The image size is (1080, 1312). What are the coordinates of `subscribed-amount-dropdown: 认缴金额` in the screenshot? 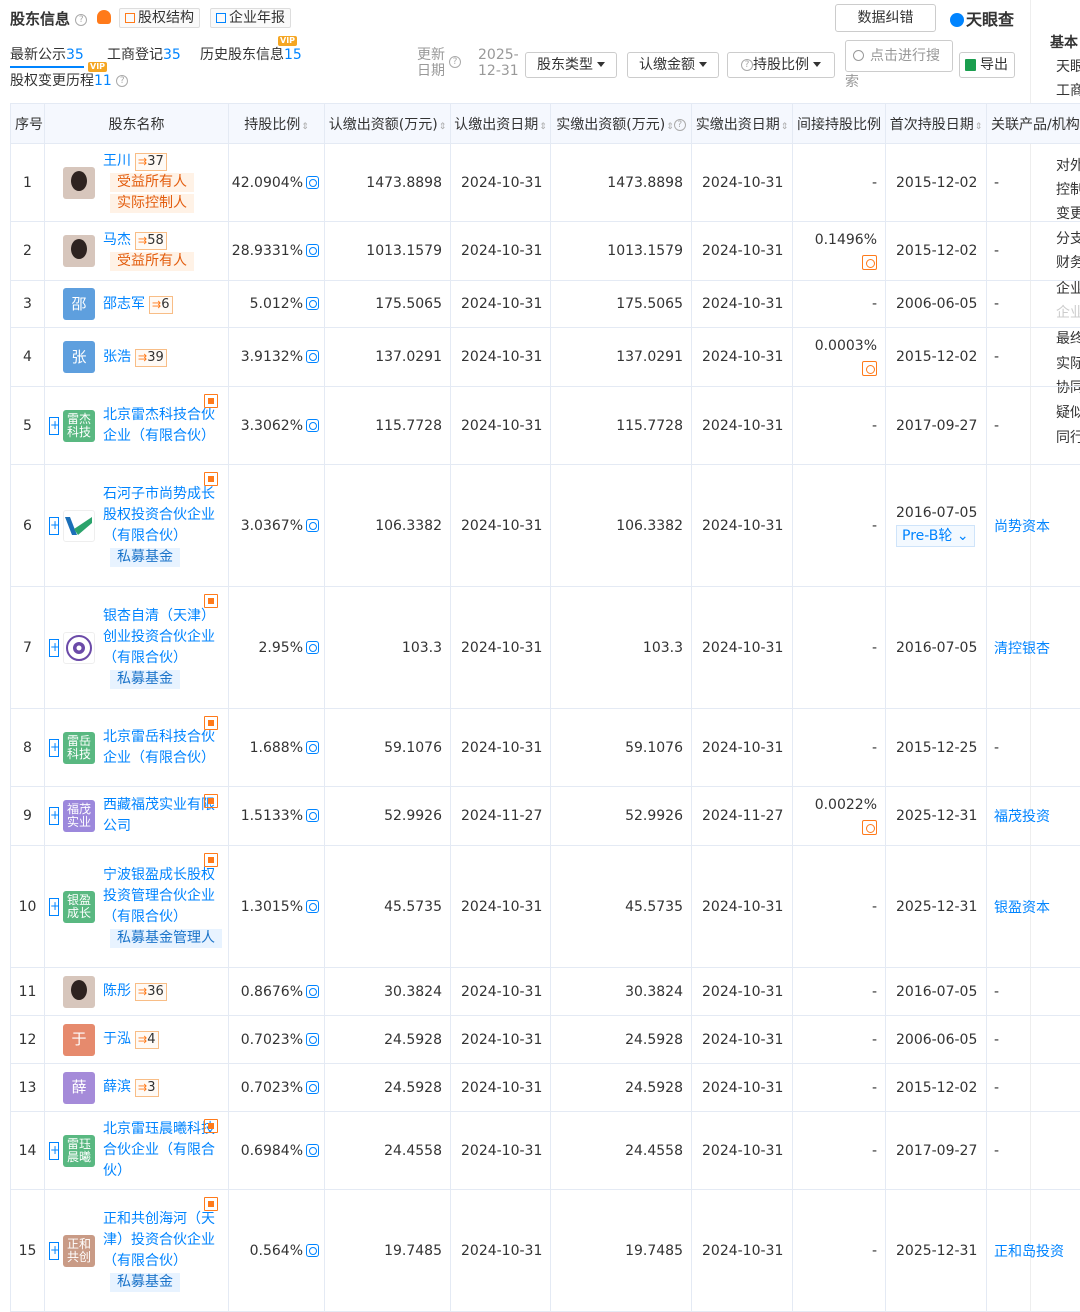 It's located at (673, 65).